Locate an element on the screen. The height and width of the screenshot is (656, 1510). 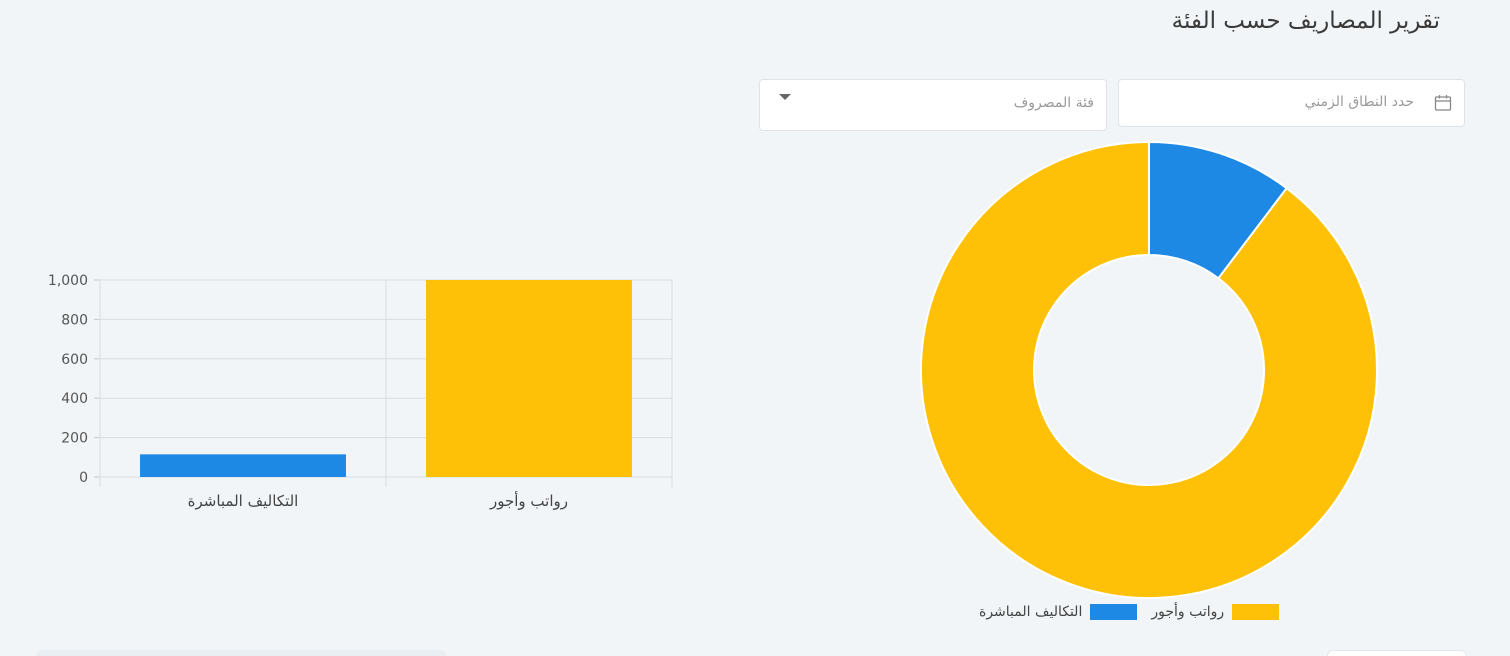
legend-label-direct-costs: التكاليف المباشرة is located at coordinates (1031, 612).